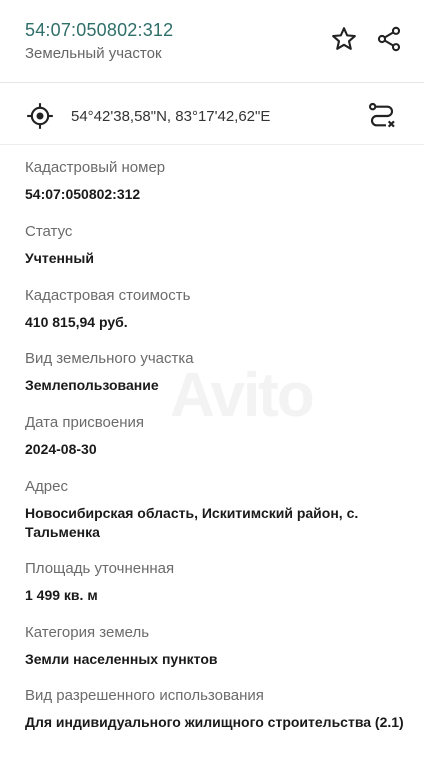 The width and height of the screenshot is (424, 767). What do you see at coordinates (171, 116) in the screenshot?
I see `coordinates-text: 54°42'38,58"N, 83°17'42,62"E` at bounding box center [171, 116].